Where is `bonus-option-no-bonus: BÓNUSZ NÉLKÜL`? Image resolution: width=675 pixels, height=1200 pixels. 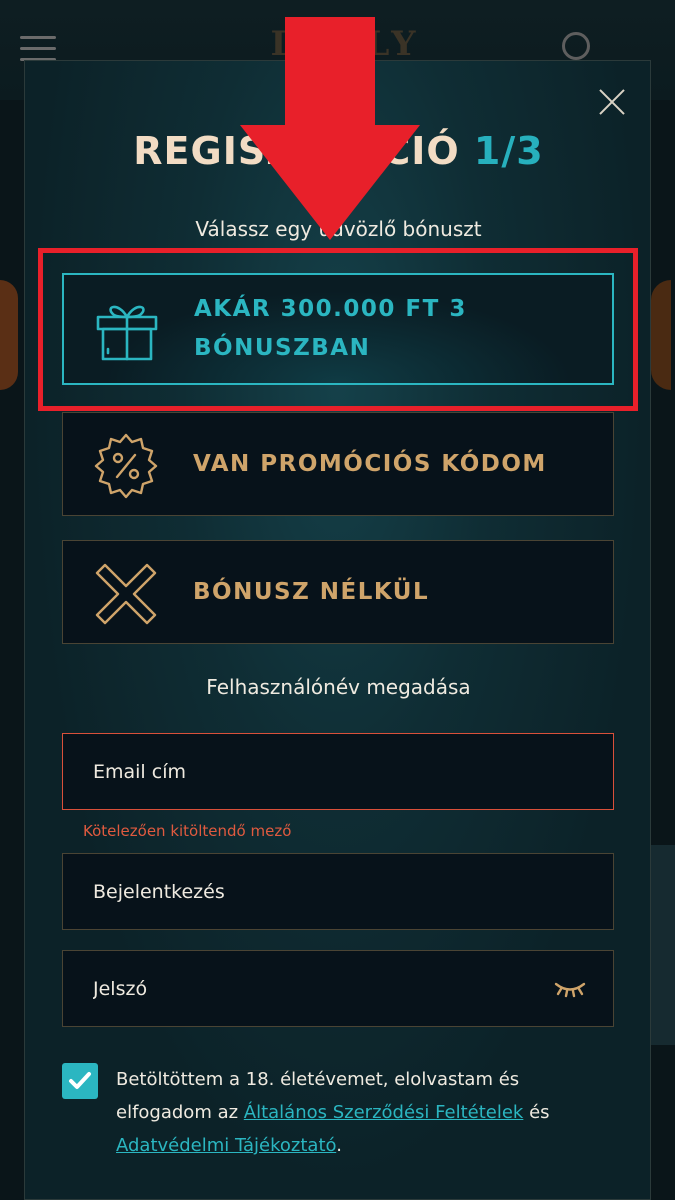 bonus-option-no-bonus: BÓNUSZ NÉLKÜL is located at coordinates (338, 592).